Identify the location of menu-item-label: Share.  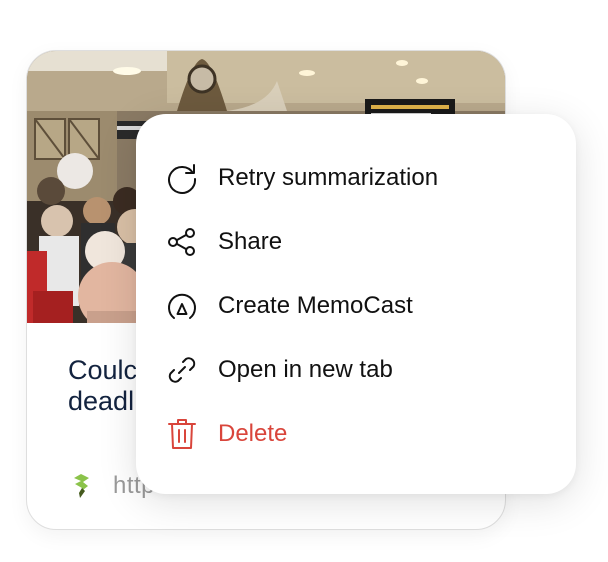
(250, 241).